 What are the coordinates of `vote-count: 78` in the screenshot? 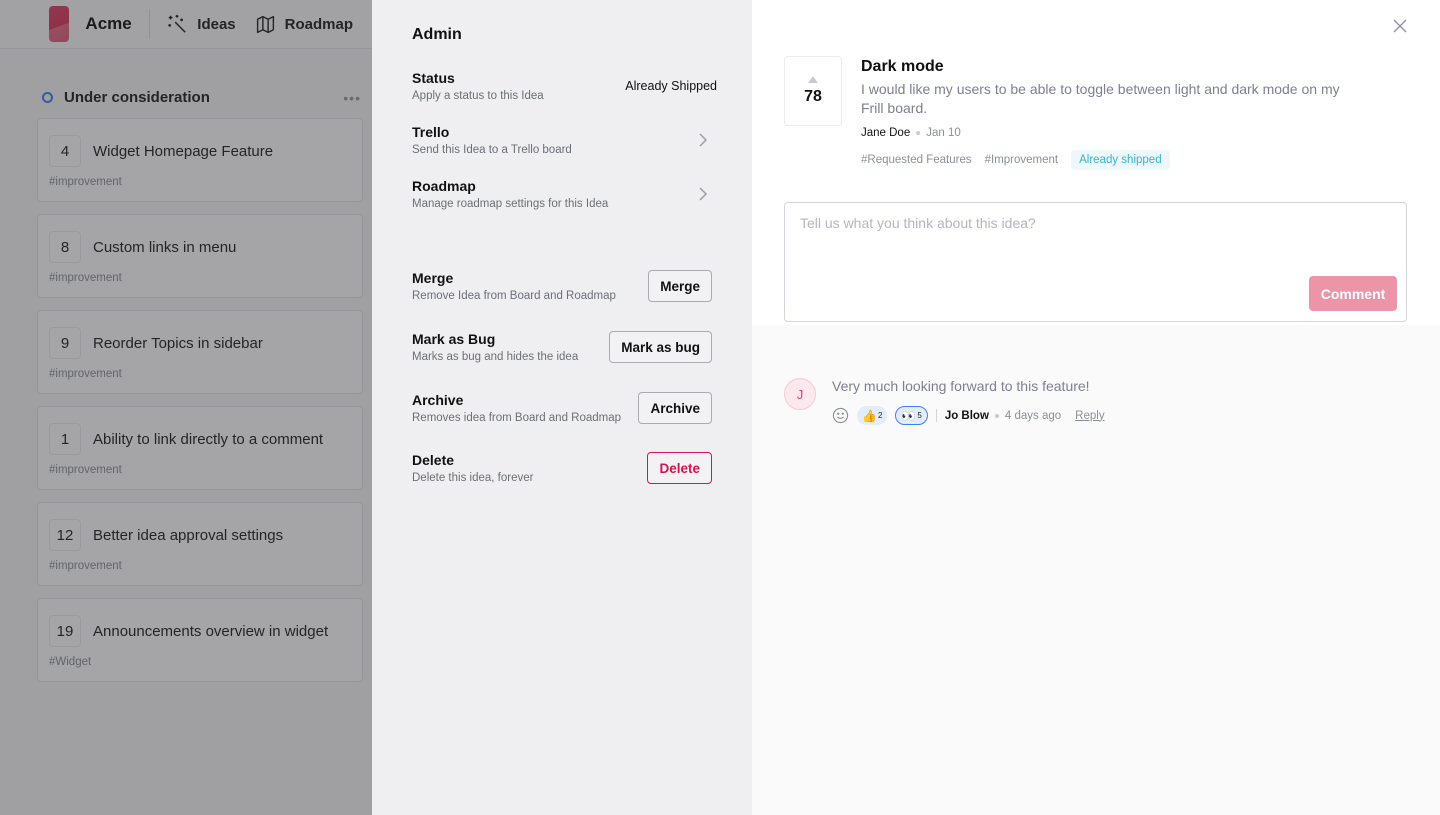 It's located at (813, 96).